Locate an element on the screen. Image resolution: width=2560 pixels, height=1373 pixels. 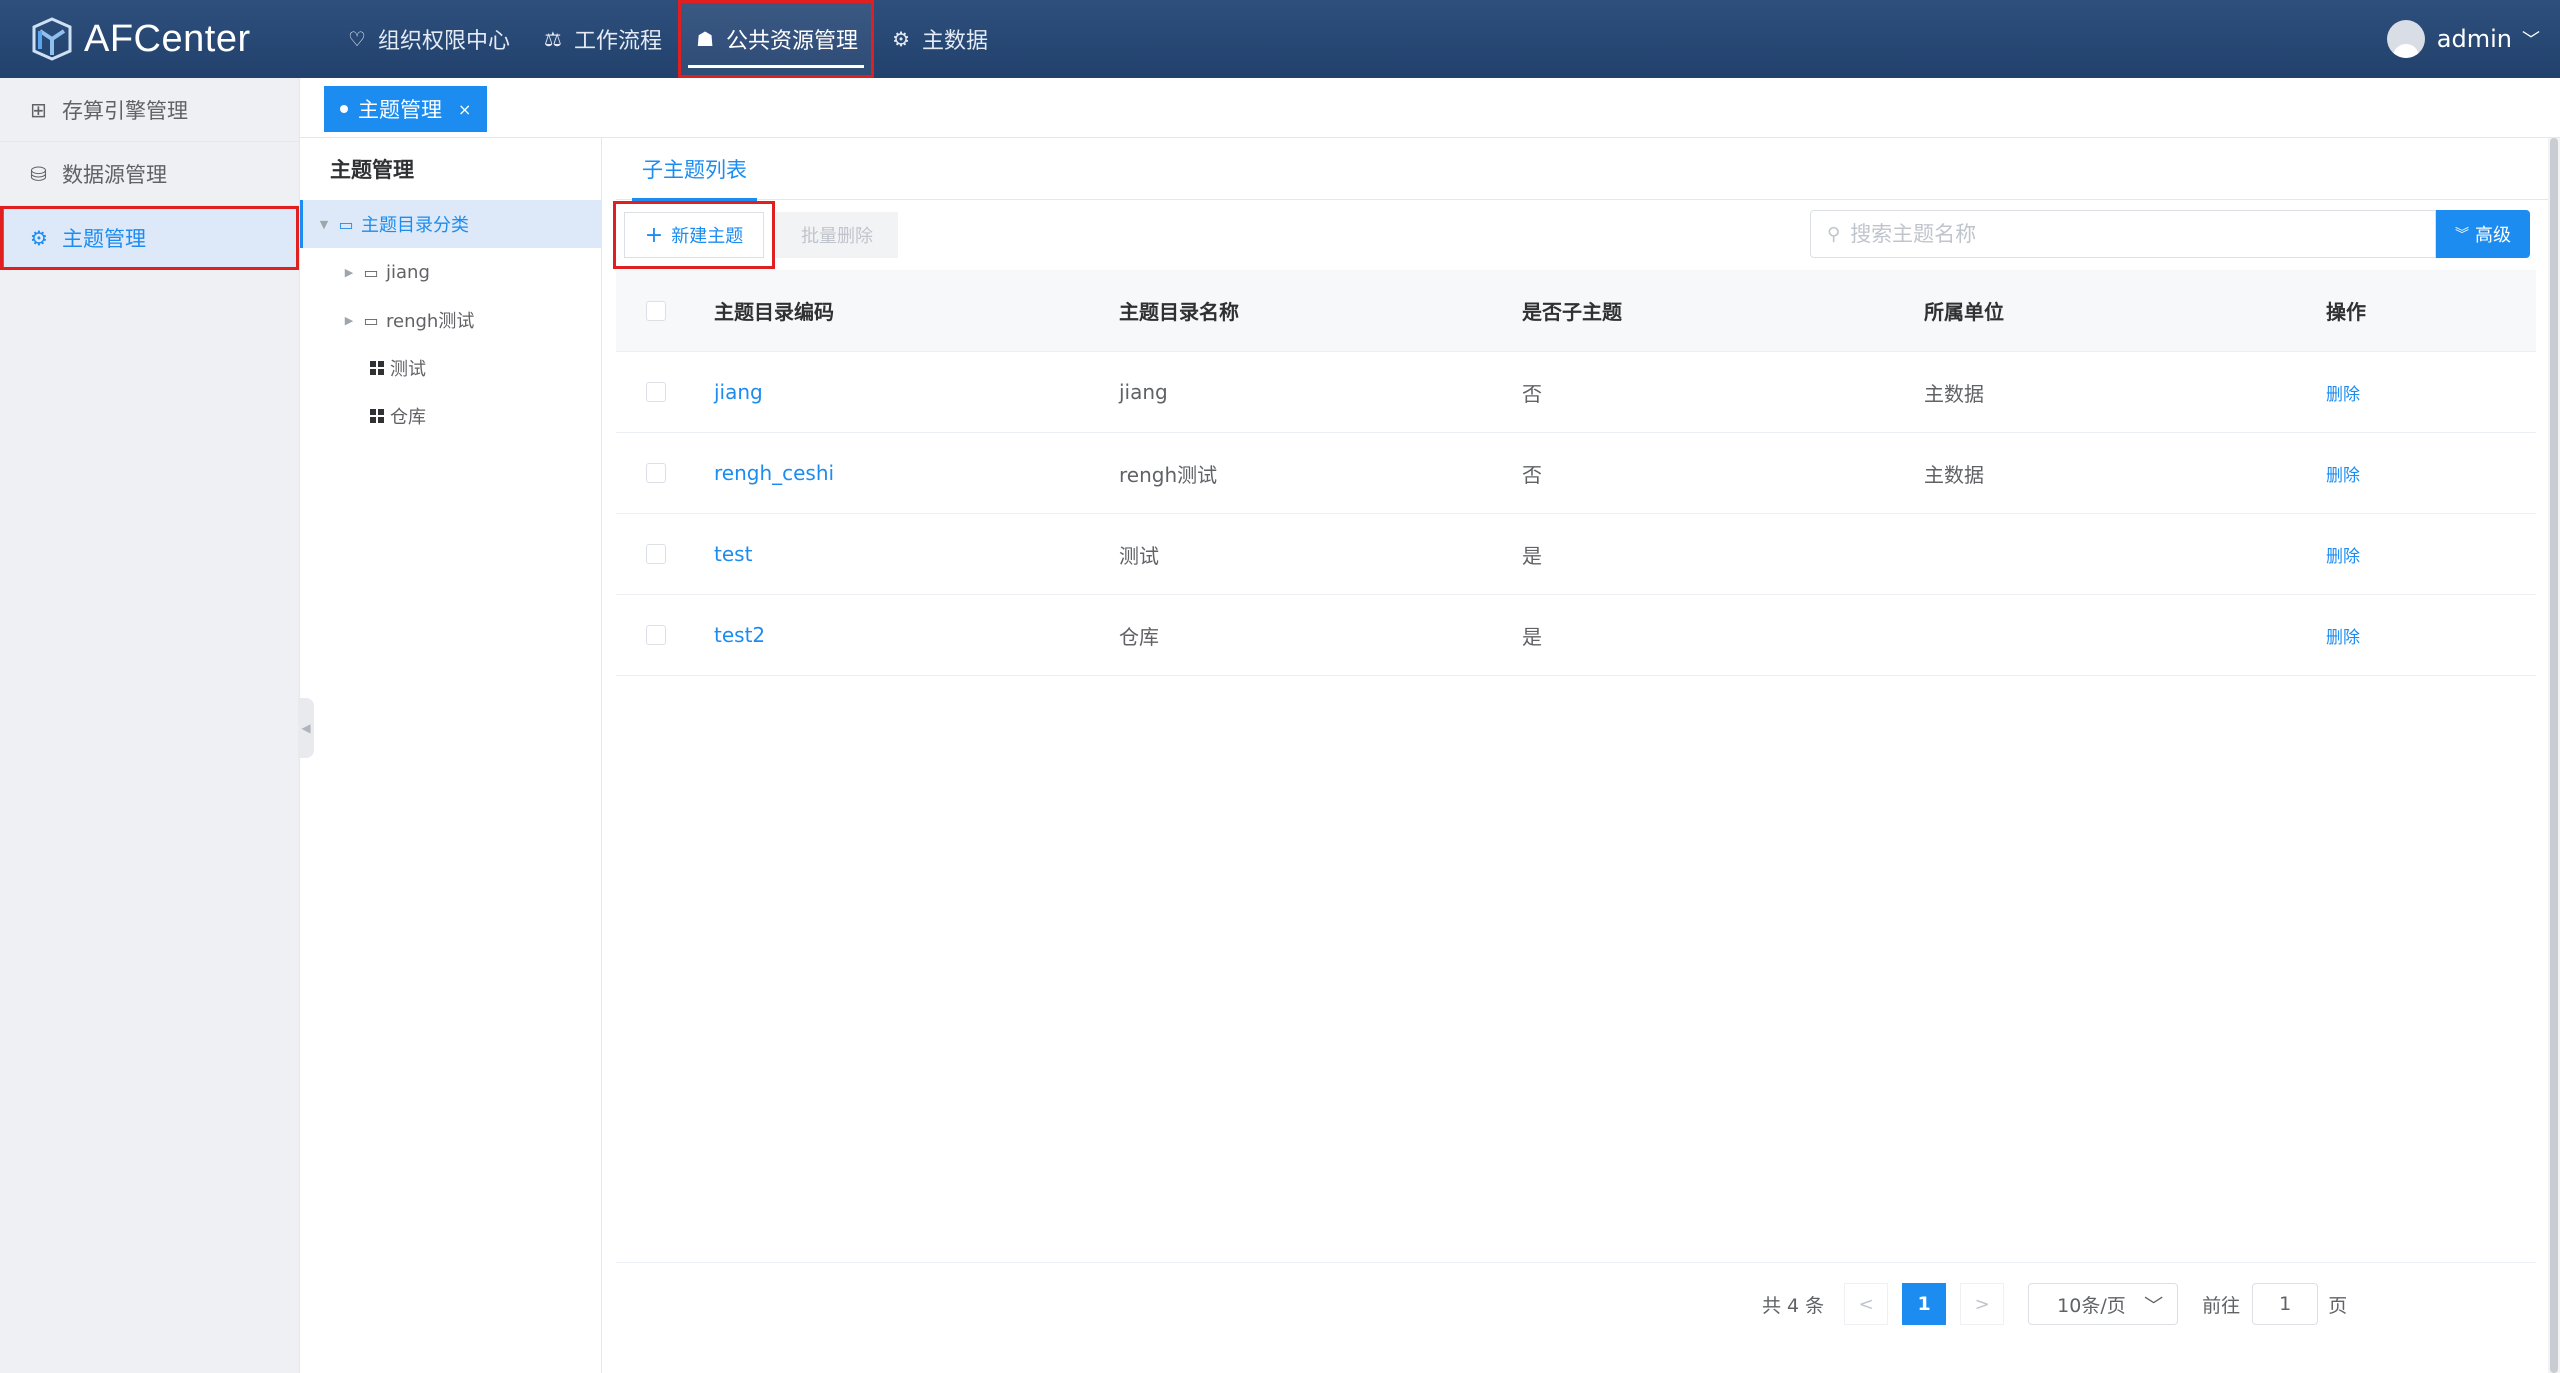
tree-node: ▶ ▭ rengh测试 is located at coordinates (450, 320).